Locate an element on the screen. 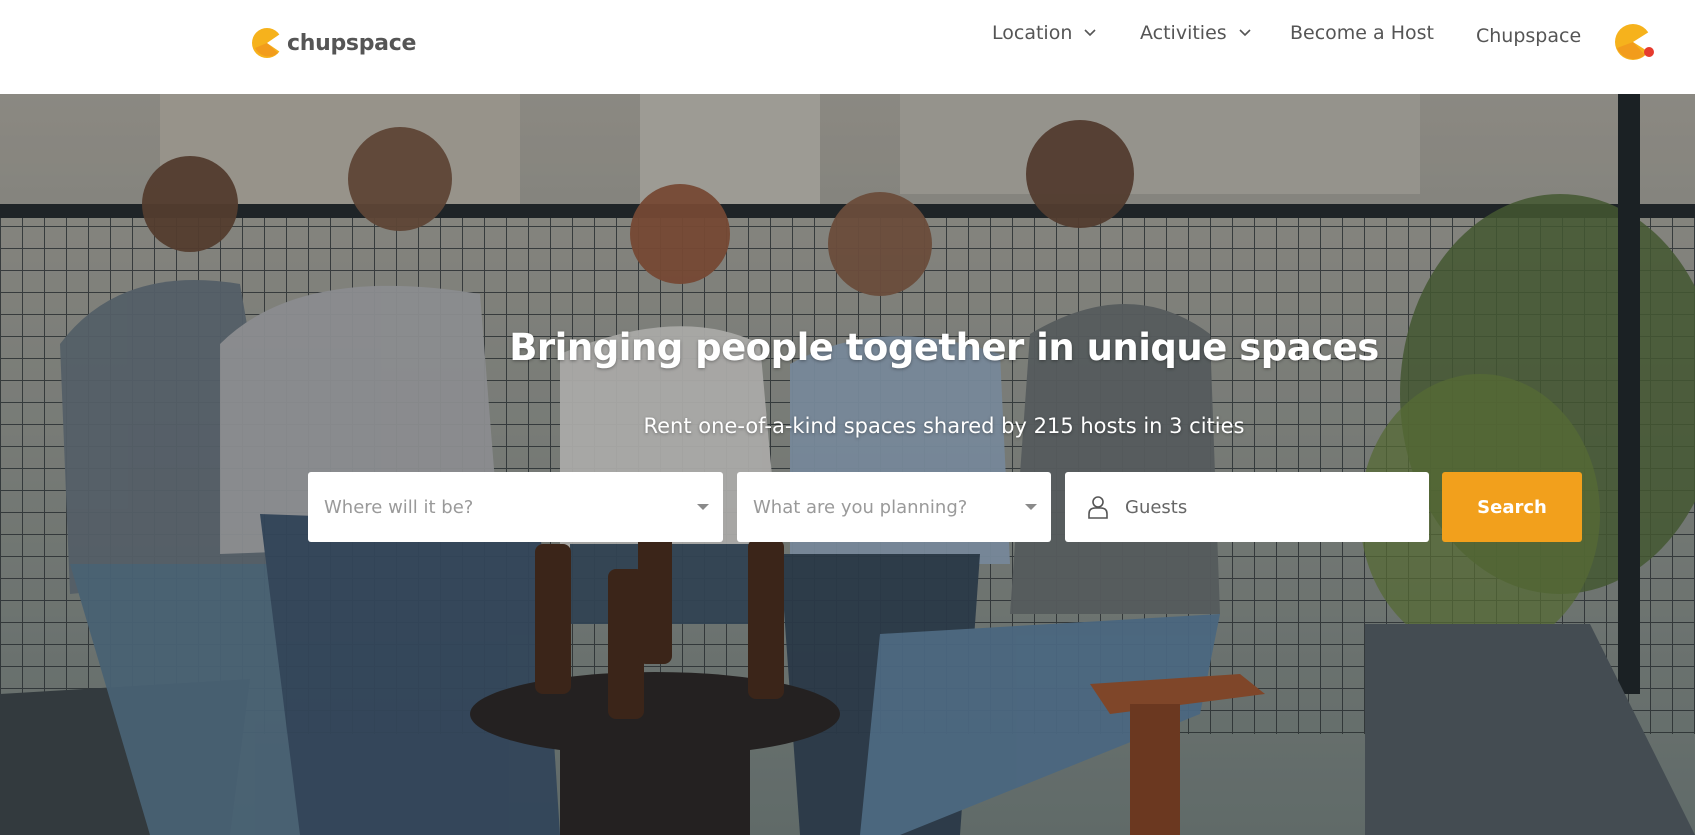  nav-location-label: Location is located at coordinates (1032, 33).